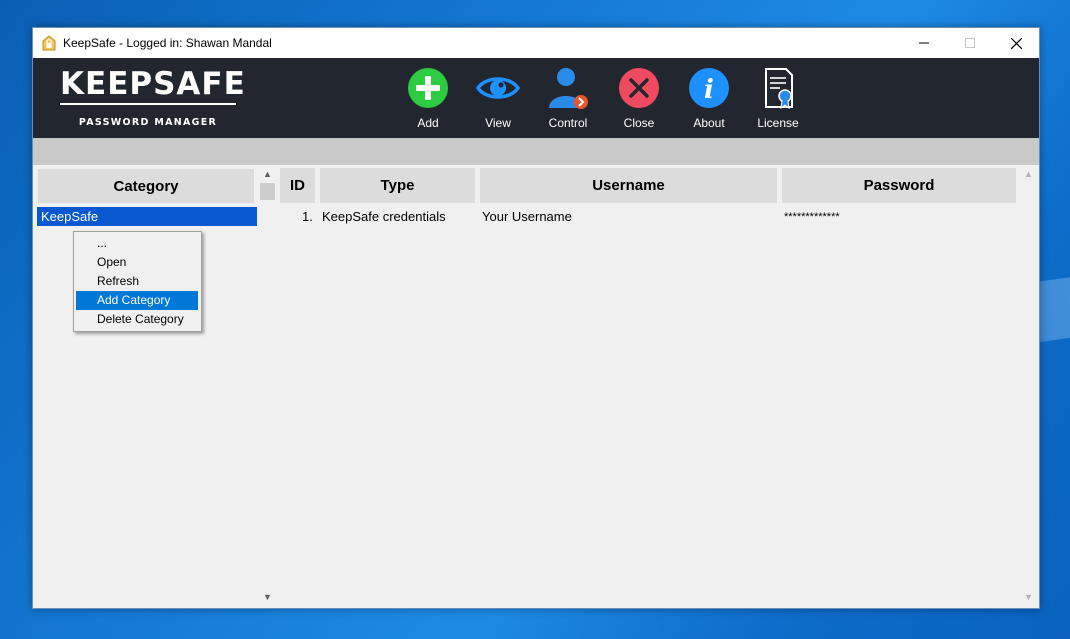 The image size is (1070, 639). What do you see at coordinates (384, 216) in the screenshot?
I see `cell-type: KeepSafe credentials` at bounding box center [384, 216].